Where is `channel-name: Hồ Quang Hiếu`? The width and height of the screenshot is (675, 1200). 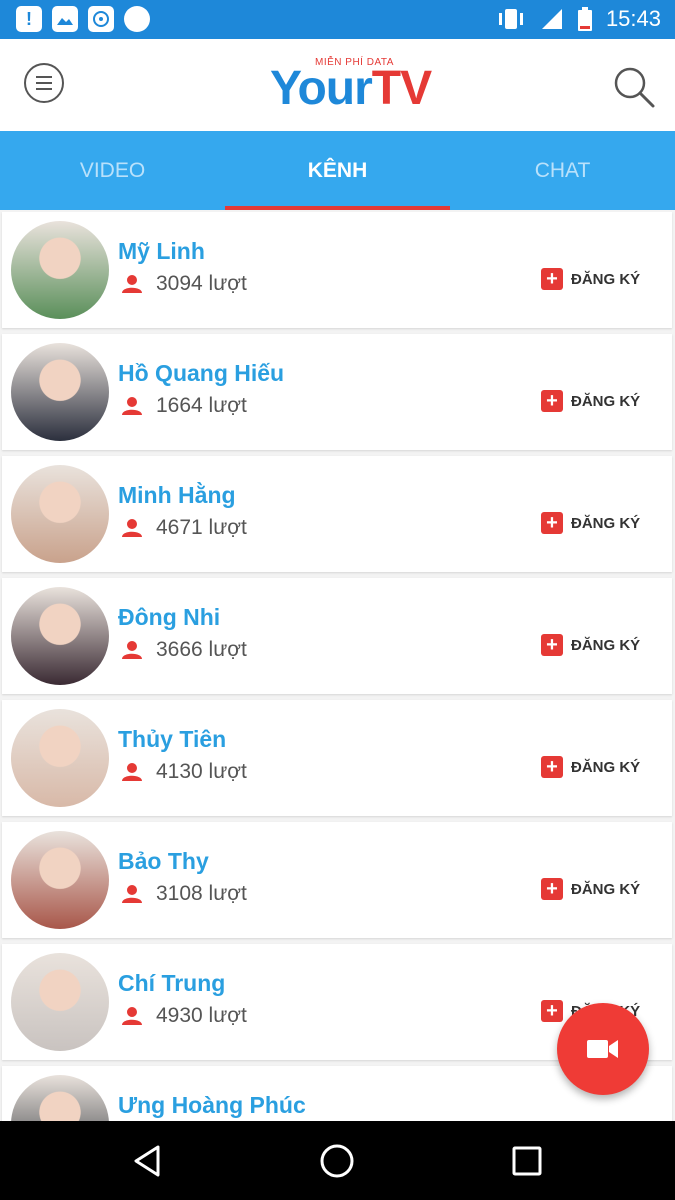
channel-name: Hồ Quang Hiếu is located at coordinates (201, 373).